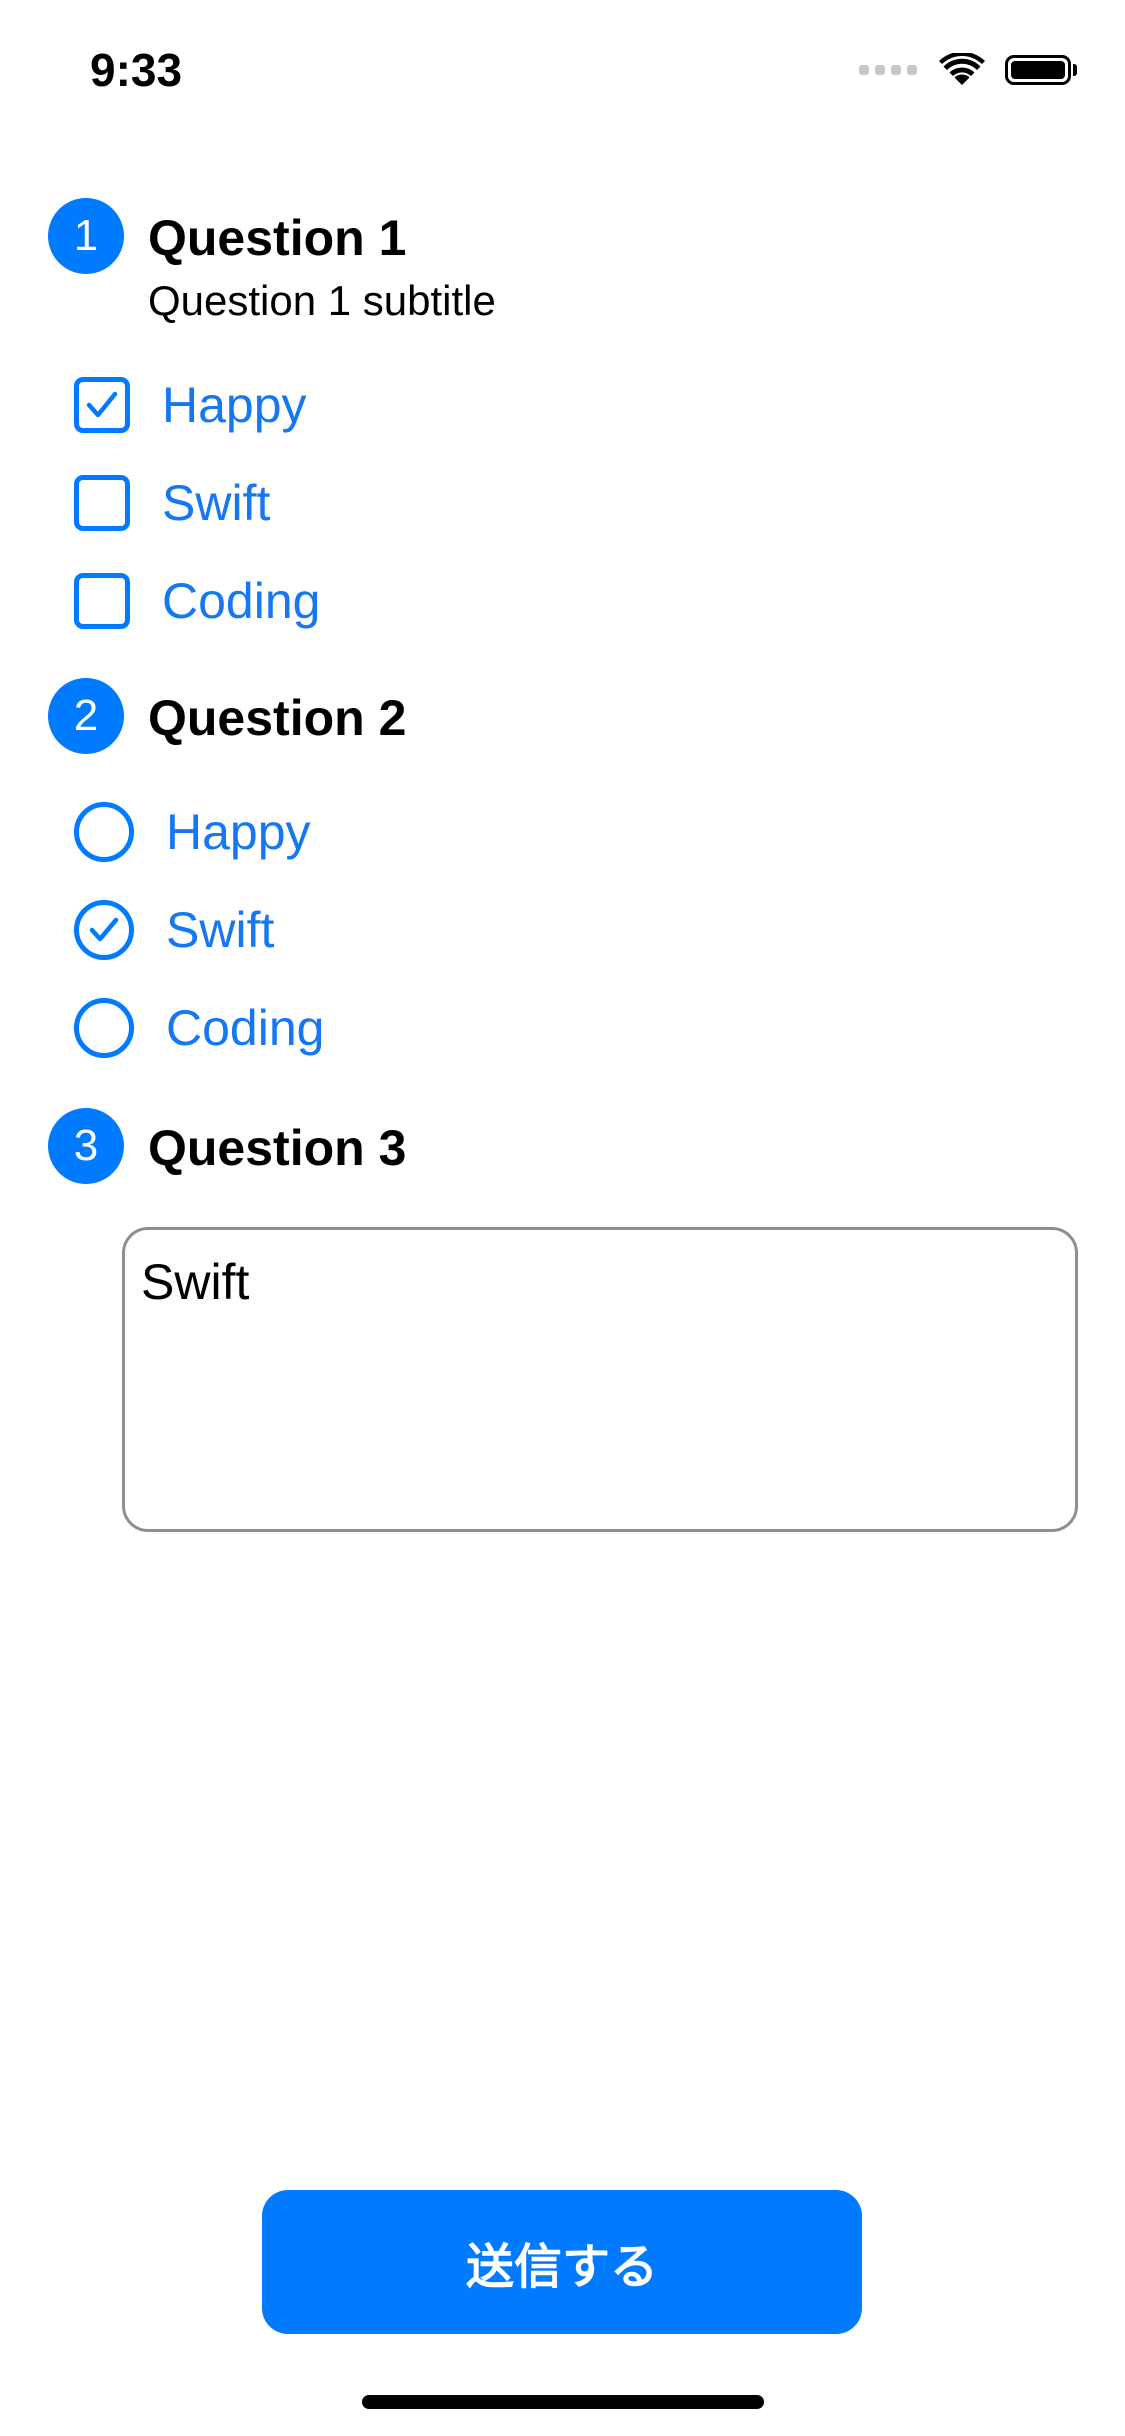  I want to click on answer-textarea: Swift, so click(600, 1379).